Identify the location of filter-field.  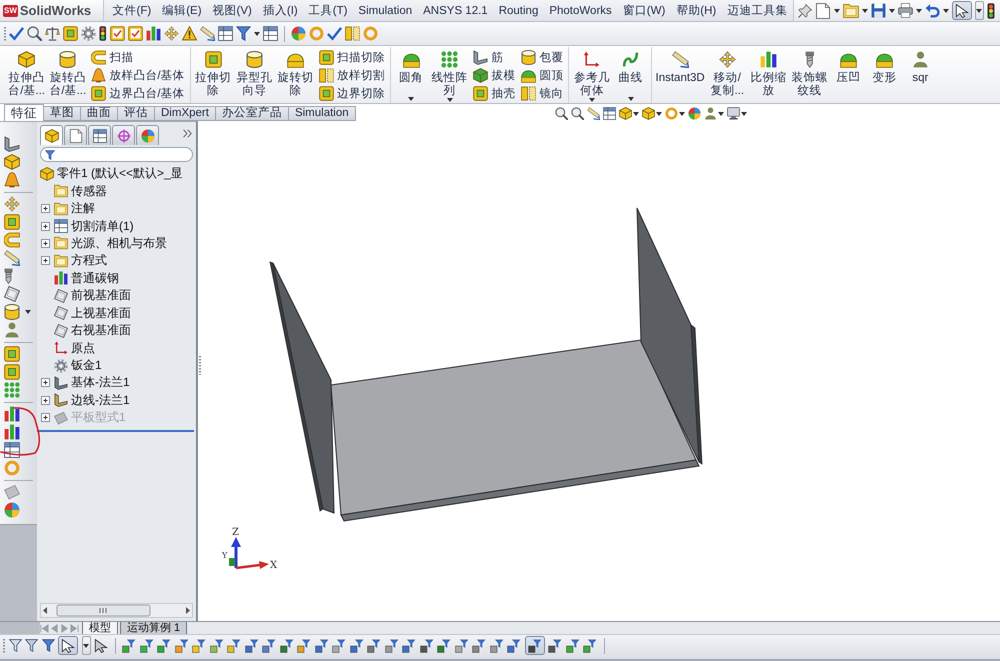
(116, 154).